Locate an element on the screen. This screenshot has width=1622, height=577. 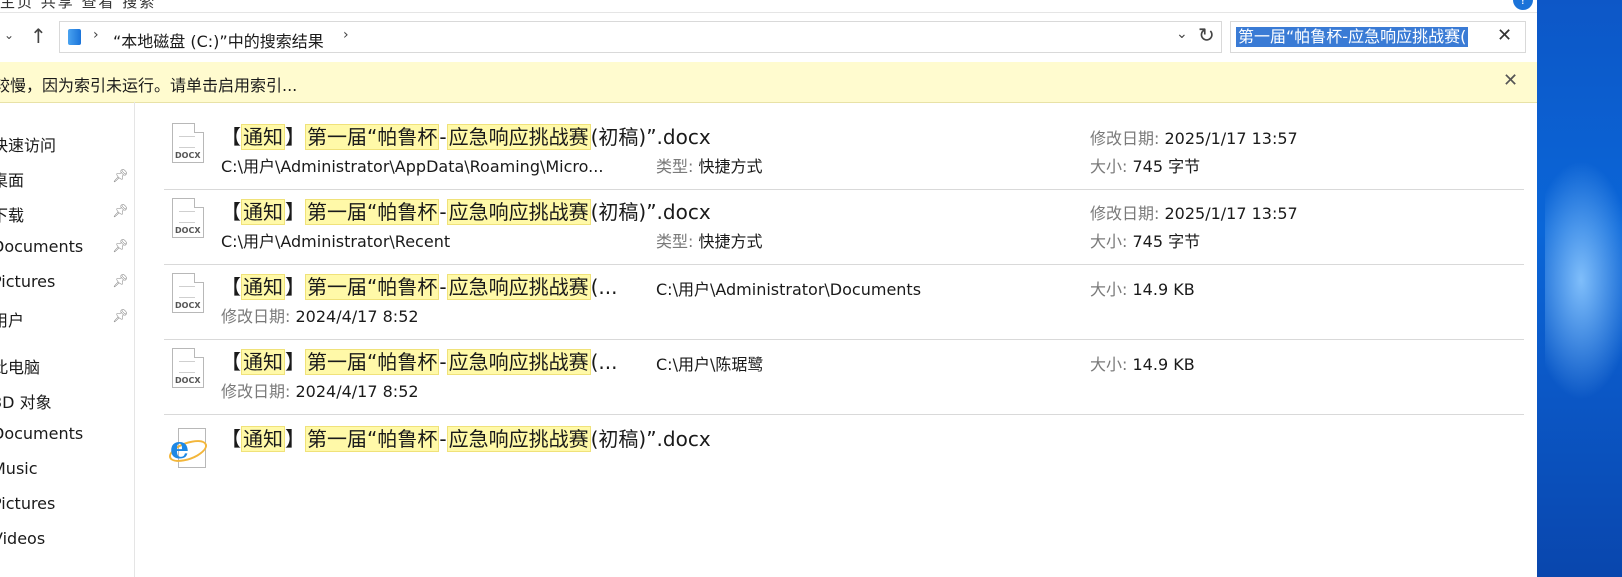
sidebar-item-desktop: 桌面 is located at coordinates (12, 179).